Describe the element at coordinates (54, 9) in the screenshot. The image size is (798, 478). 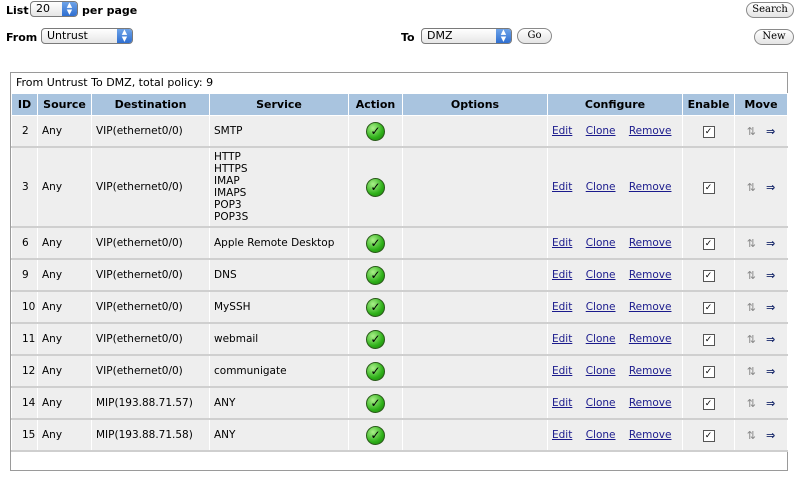
I see `list-size-select: 20 ▲ ▼` at that location.